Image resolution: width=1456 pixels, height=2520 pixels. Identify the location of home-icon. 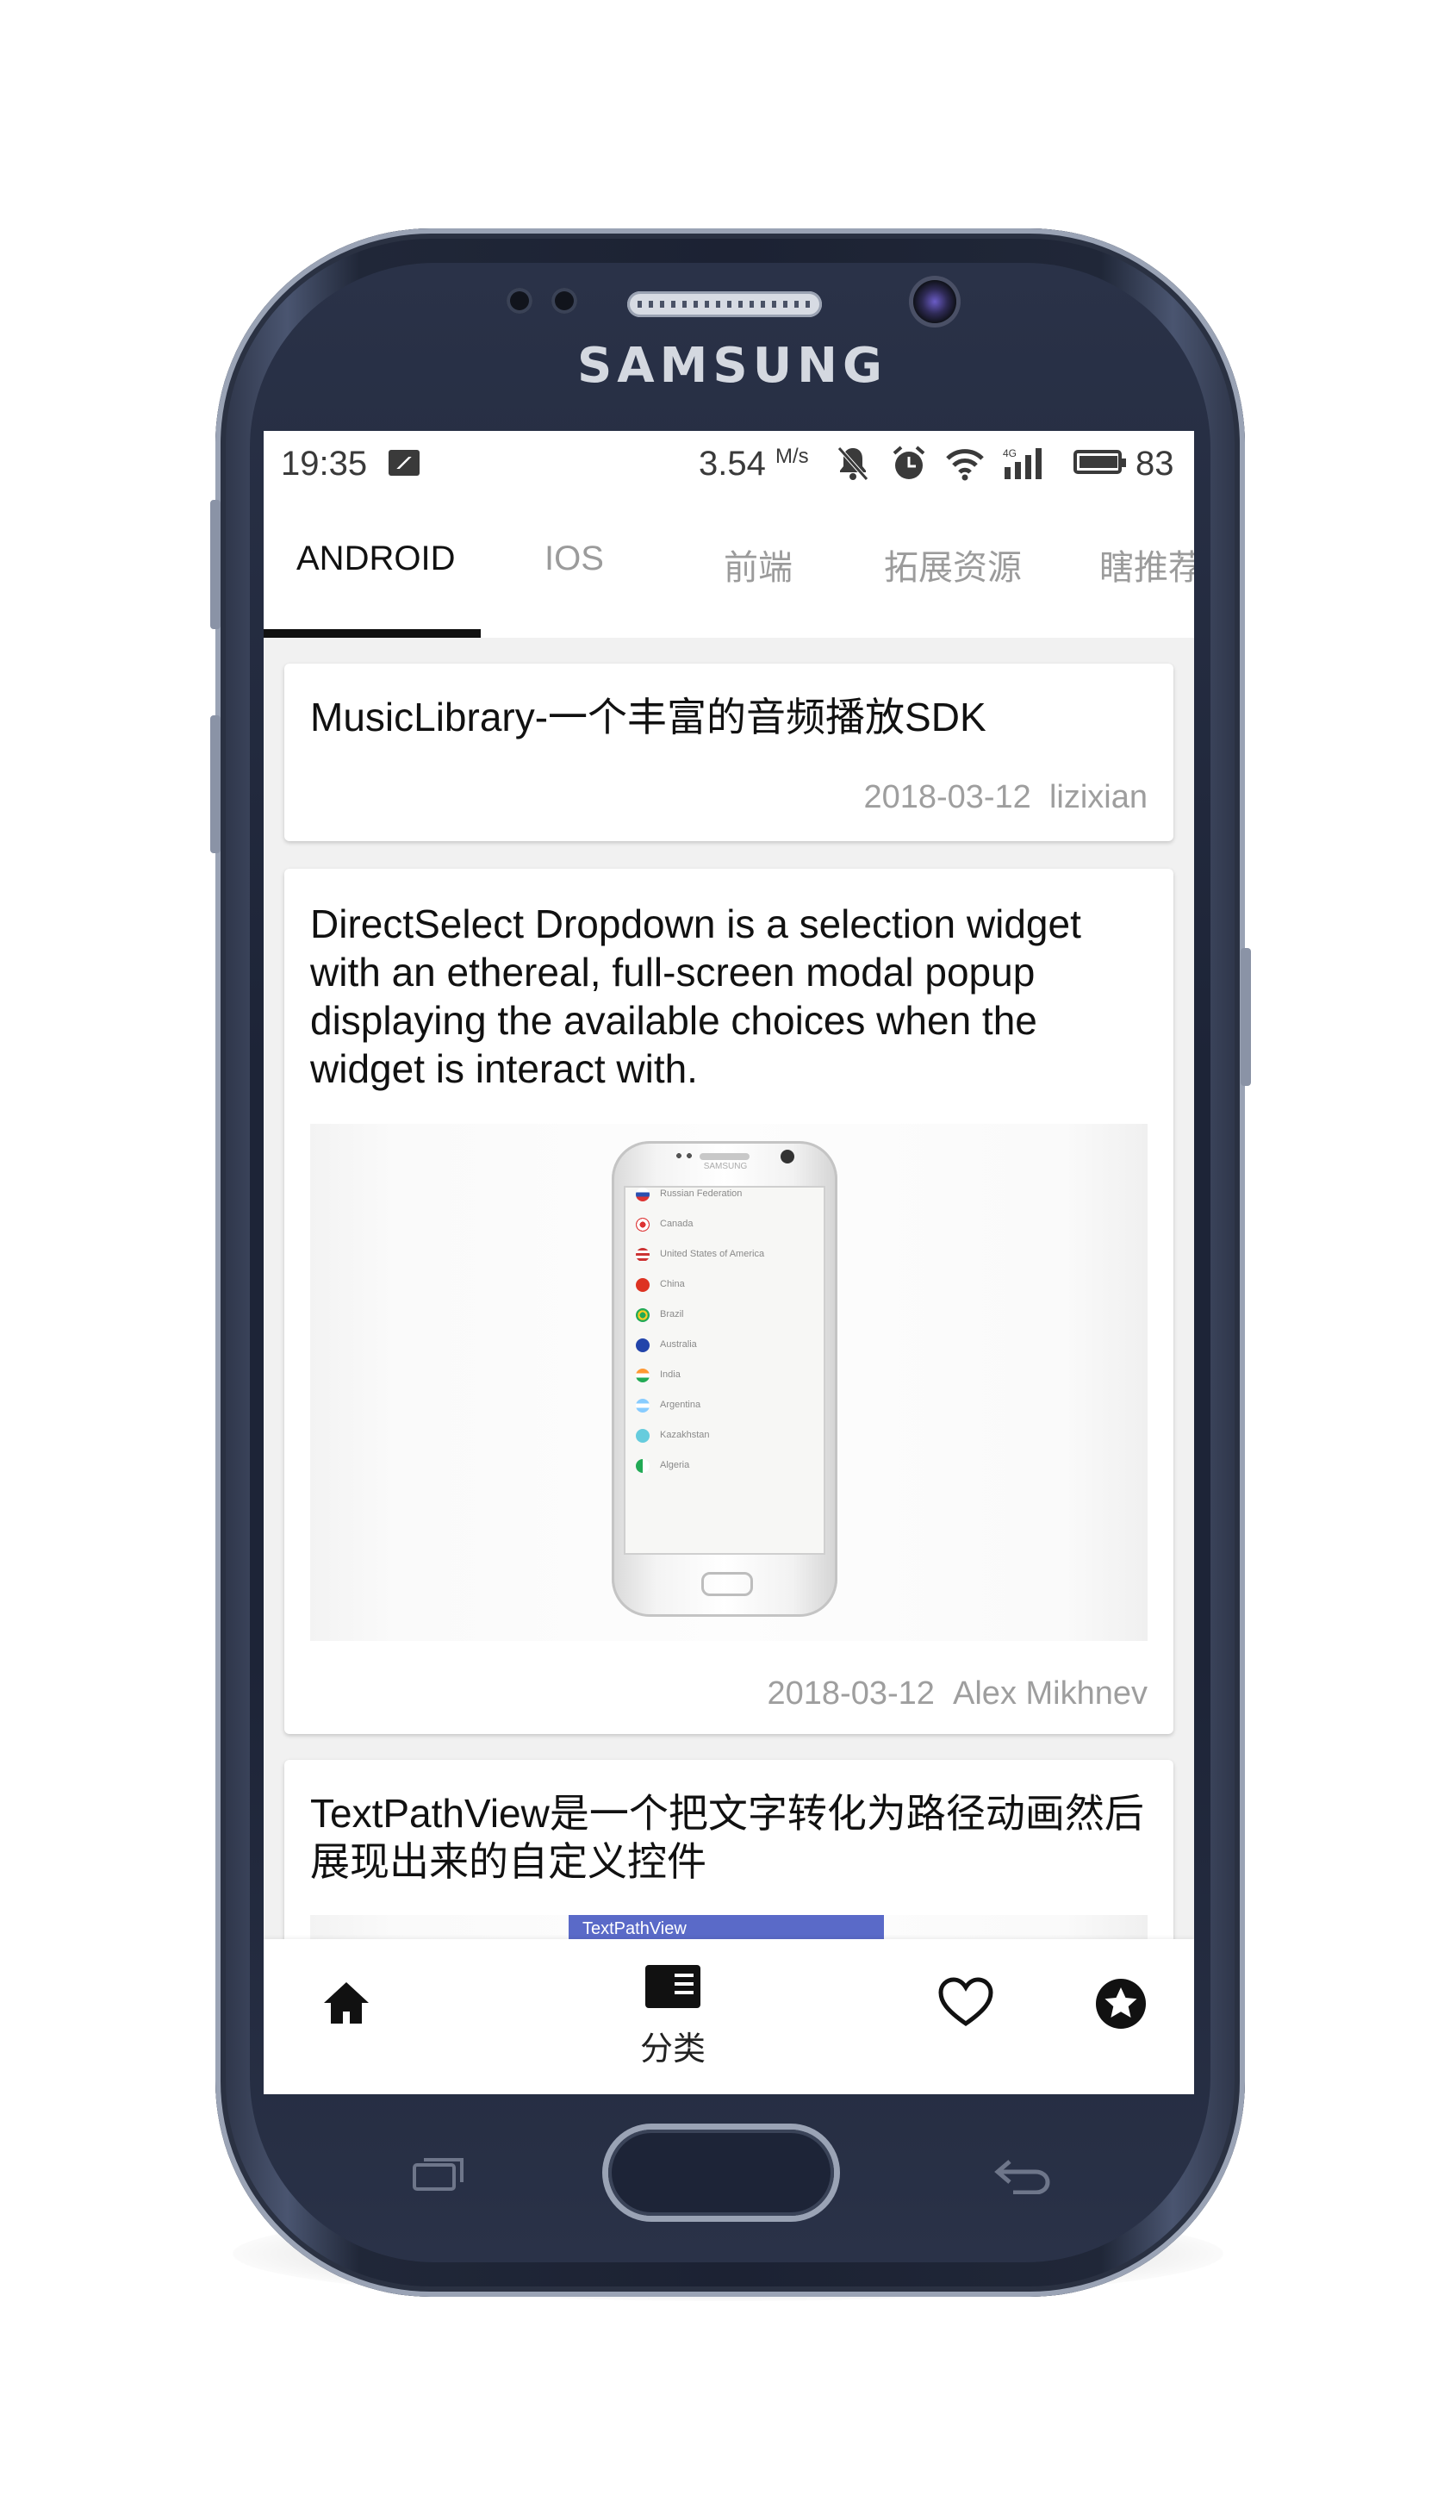
(347, 2003).